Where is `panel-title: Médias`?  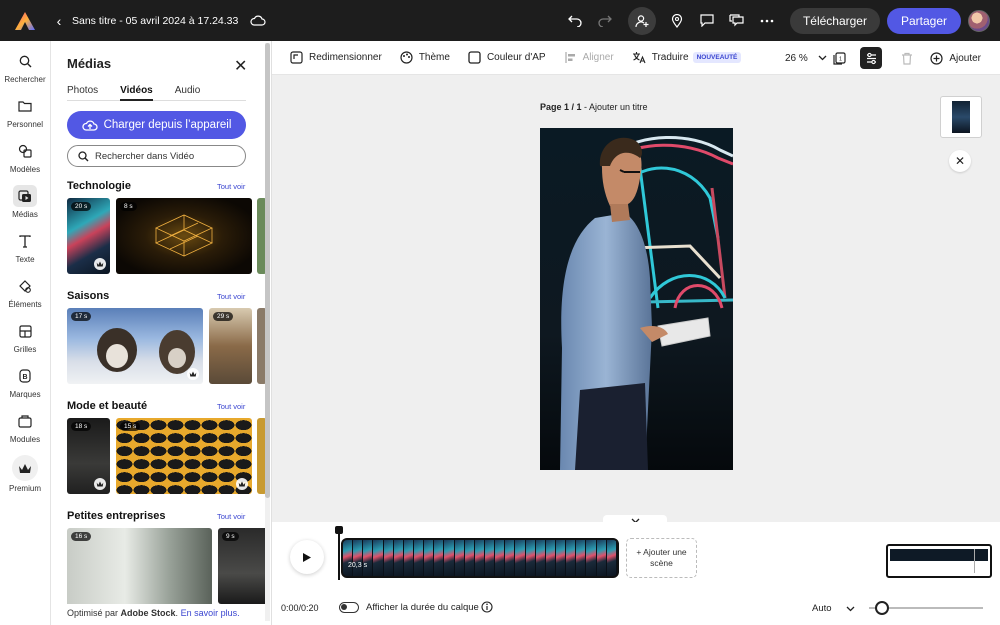 panel-title: Médias is located at coordinates (89, 63).